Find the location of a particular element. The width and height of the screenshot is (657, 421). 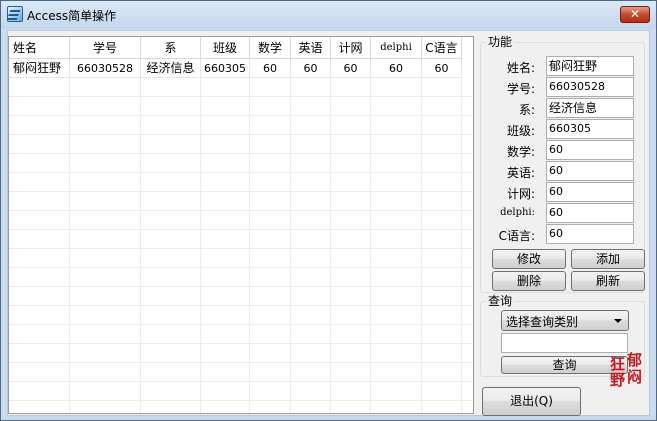

query-category-select: 选择查询类别 is located at coordinates (565, 320).